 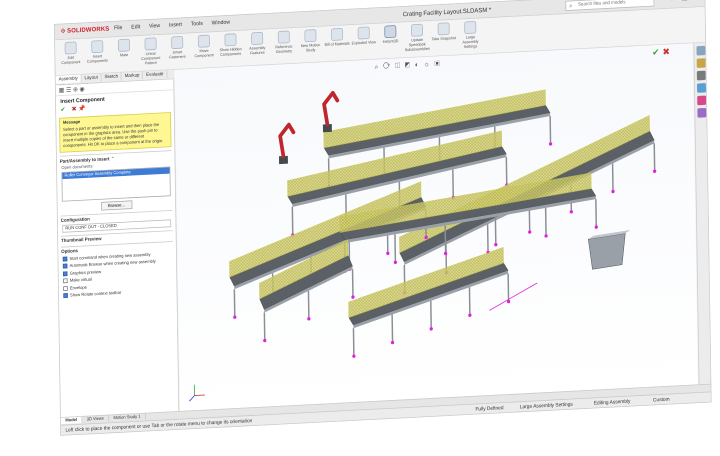 What do you see at coordinates (606, 251) in the screenshot?
I see `crate-bin` at bounding box center [606, 251].